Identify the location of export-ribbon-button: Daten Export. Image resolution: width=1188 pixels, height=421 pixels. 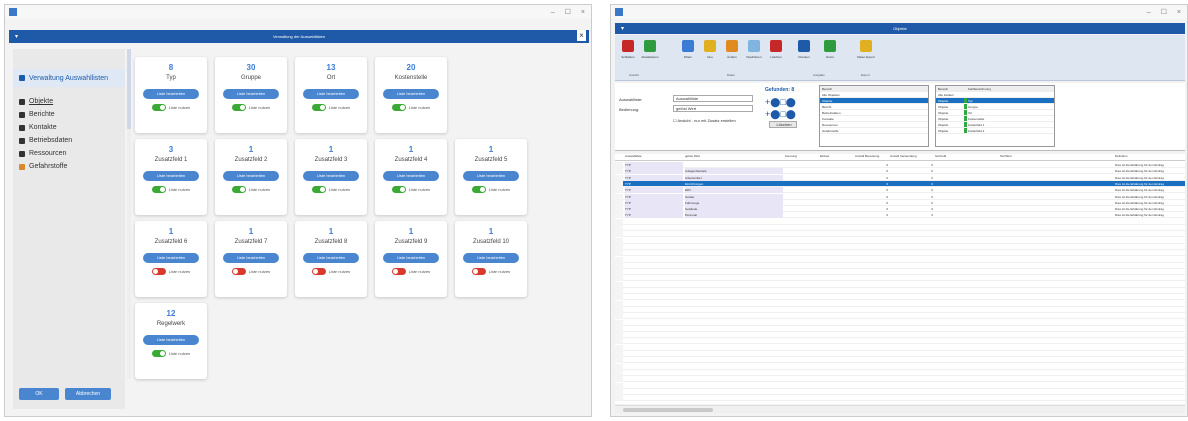
(866, 54).